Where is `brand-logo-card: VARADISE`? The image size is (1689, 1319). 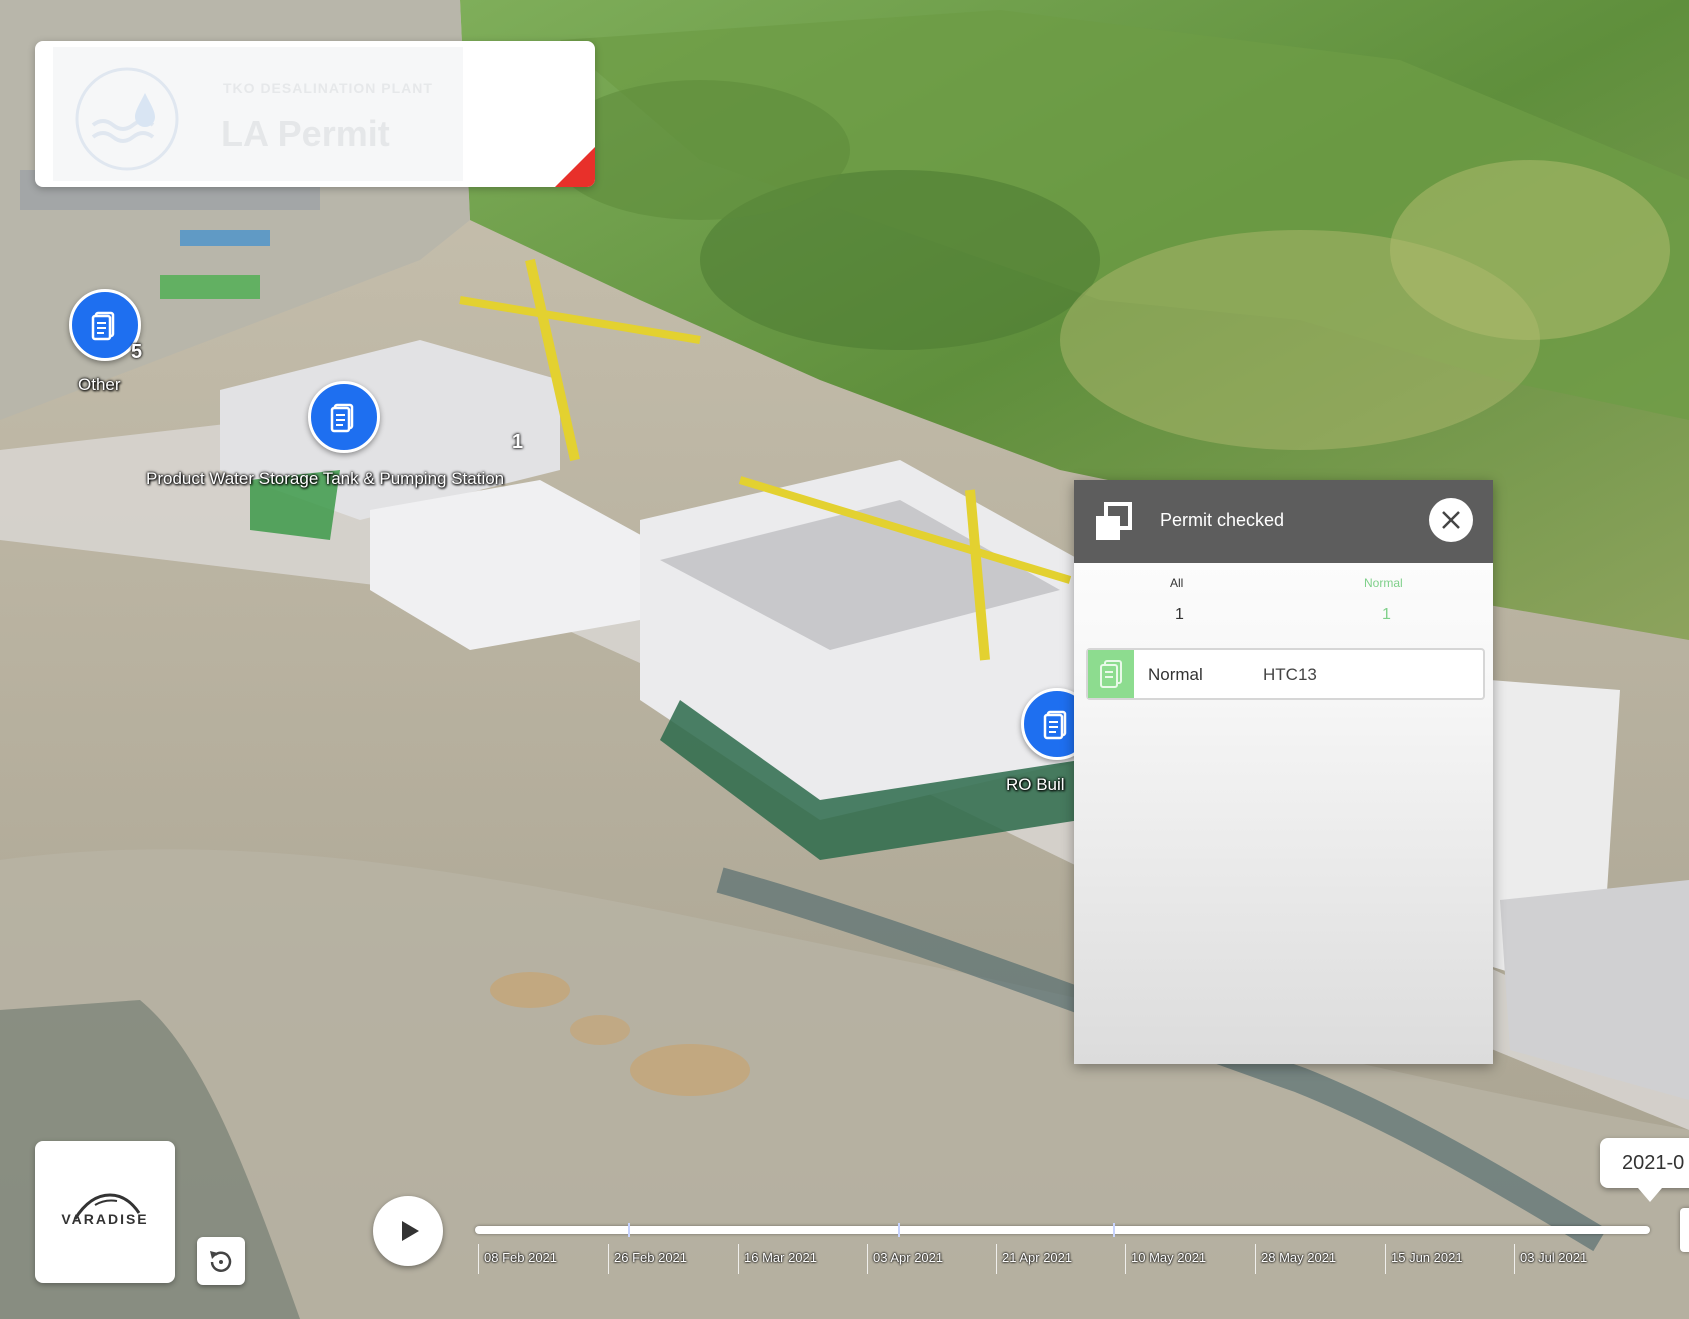 brand-logo-card: VARADISE is located at coordinates (105, 1212).